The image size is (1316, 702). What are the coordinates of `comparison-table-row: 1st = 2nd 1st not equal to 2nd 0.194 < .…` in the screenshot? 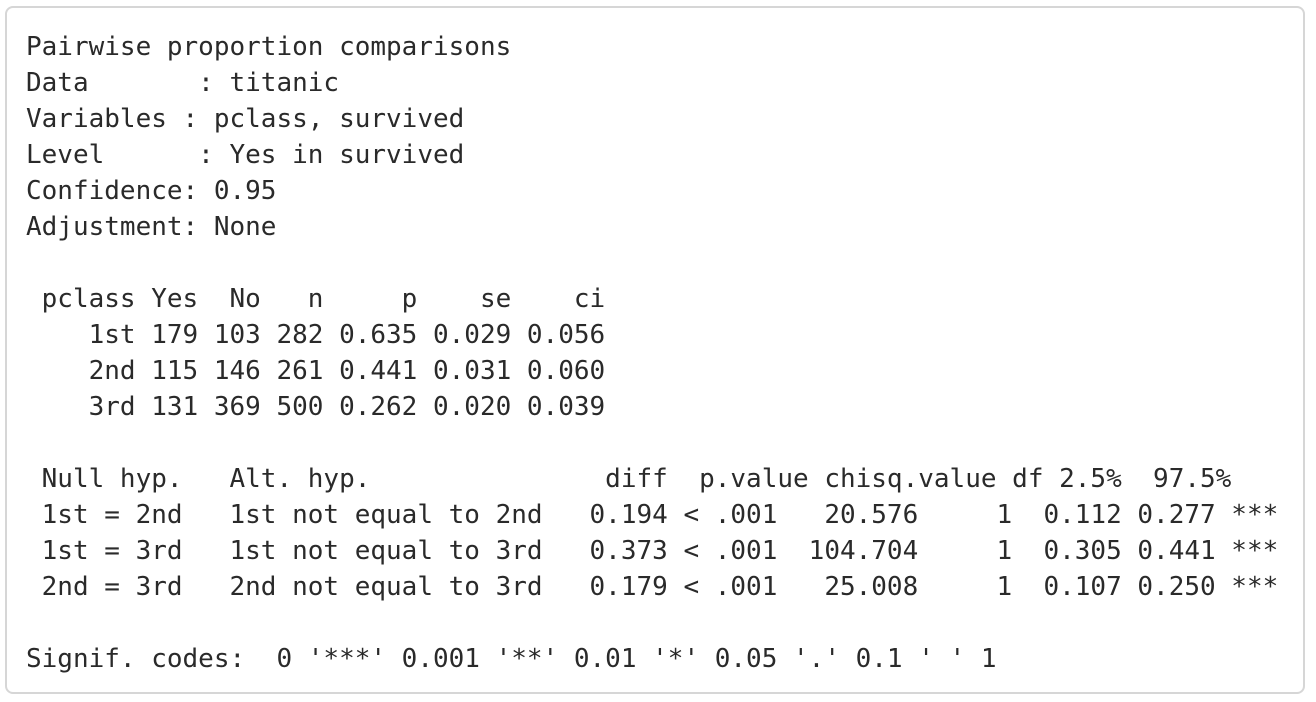 It's located at (652, 515).